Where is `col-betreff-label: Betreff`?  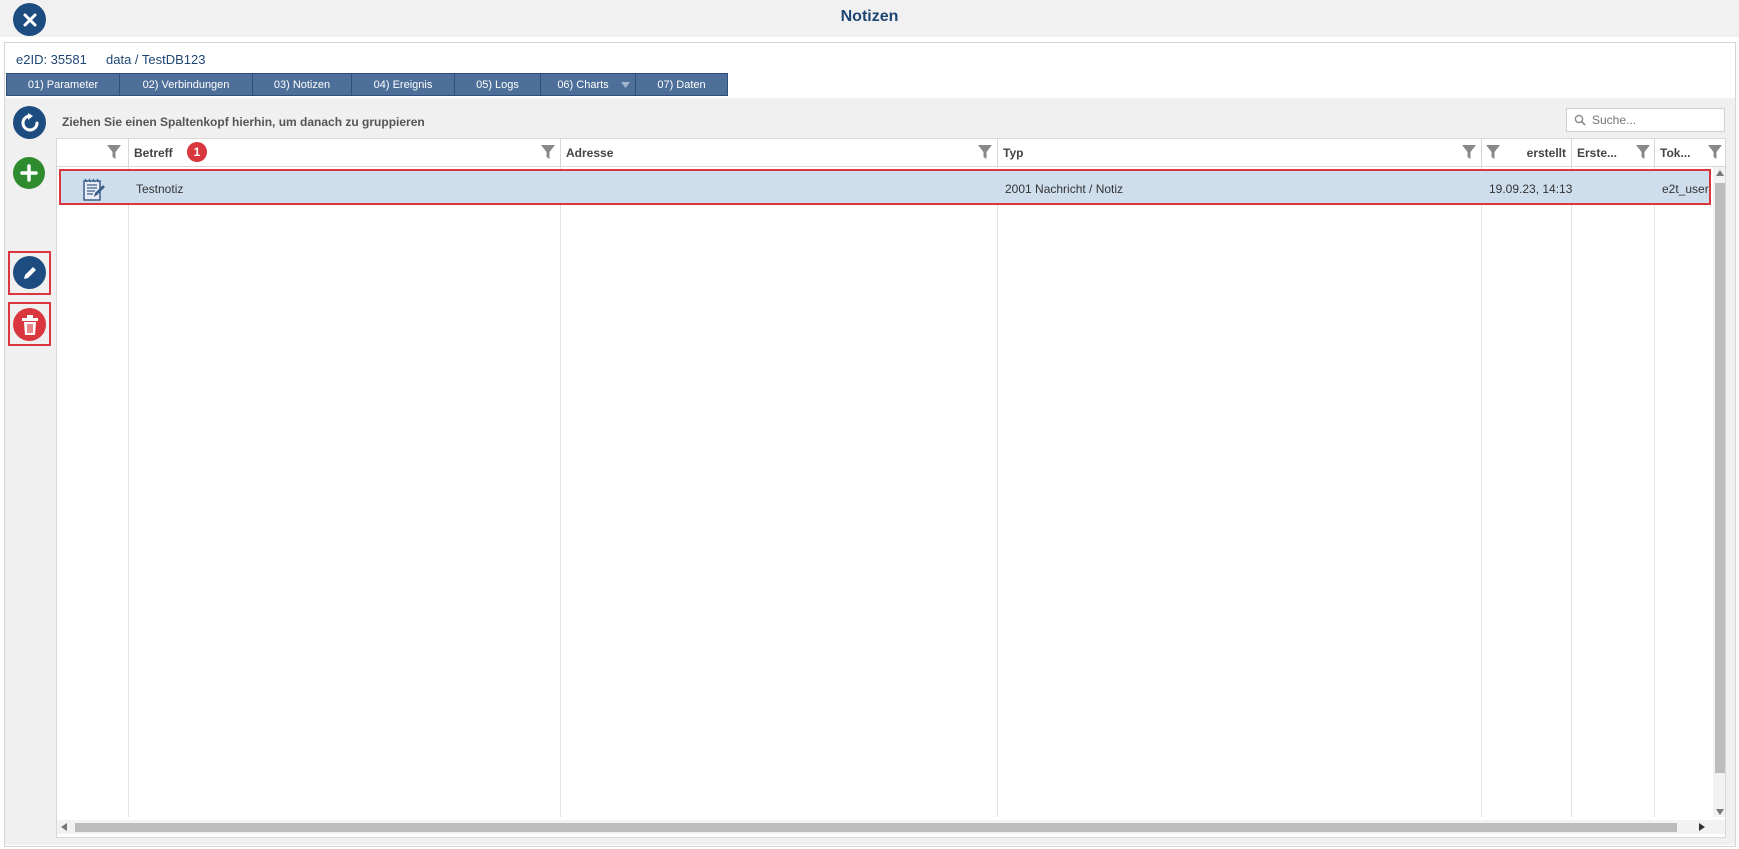
col-betreff-label: Betreff is located at coordinates (153, 152).